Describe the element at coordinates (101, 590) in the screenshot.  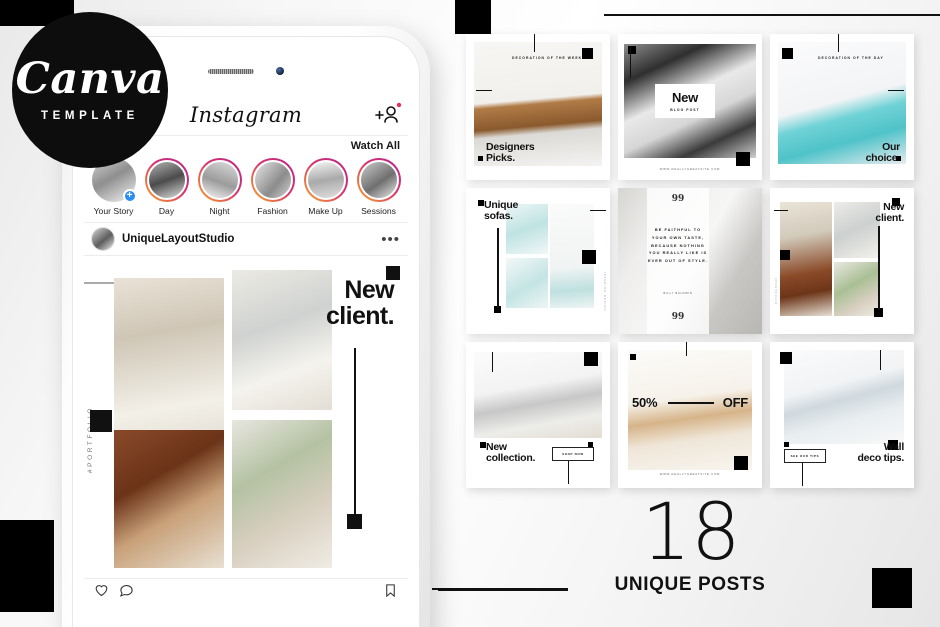
I see `heart-icon` at that location.